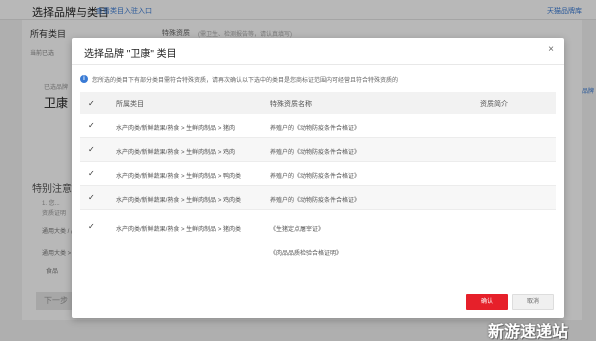 The height and width of the screenshot is (341, 596). Describe the element at coordinates (487, 302) in the screenshot. I see `confirm-button: 确认` at that location.